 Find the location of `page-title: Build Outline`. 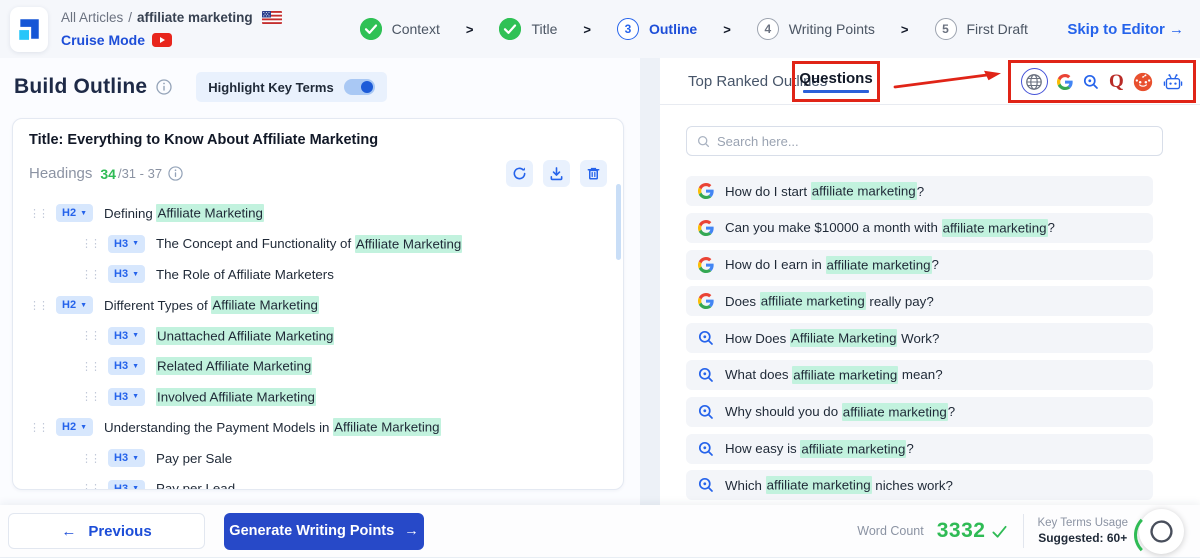

page-title: Build Outline is located at coordinates (81, 86).